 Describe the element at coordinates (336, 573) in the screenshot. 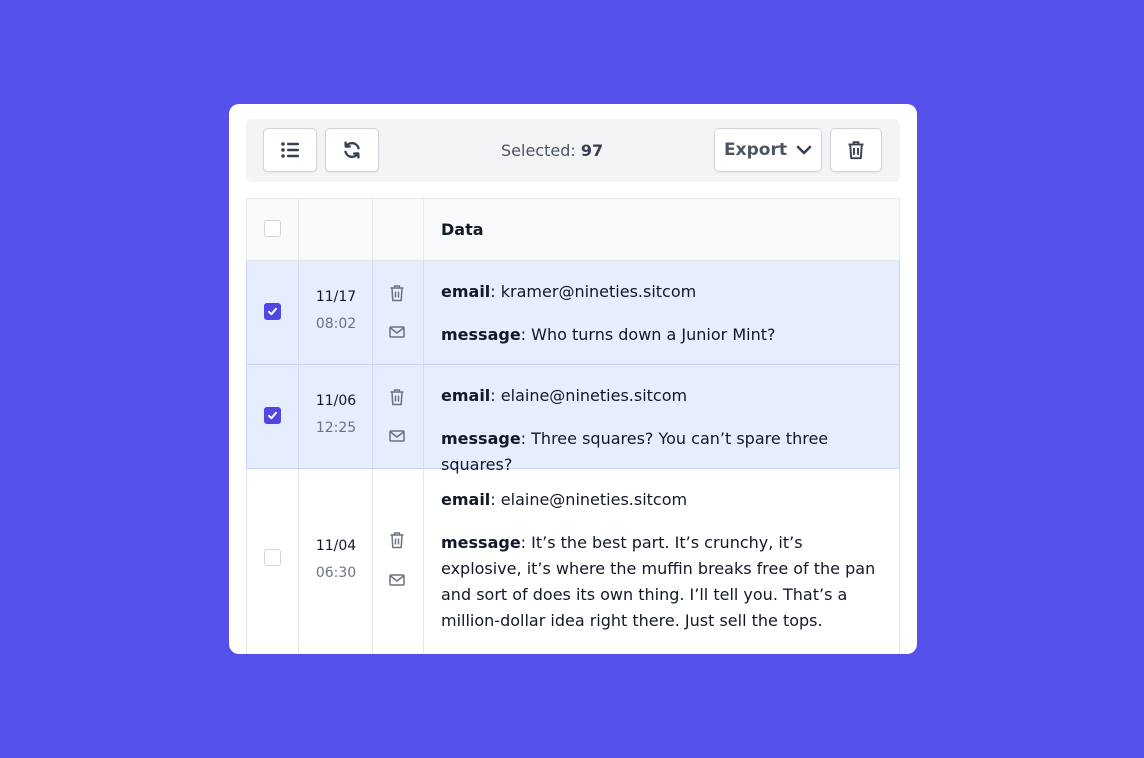

I see `row-time: 06:30` at that location.